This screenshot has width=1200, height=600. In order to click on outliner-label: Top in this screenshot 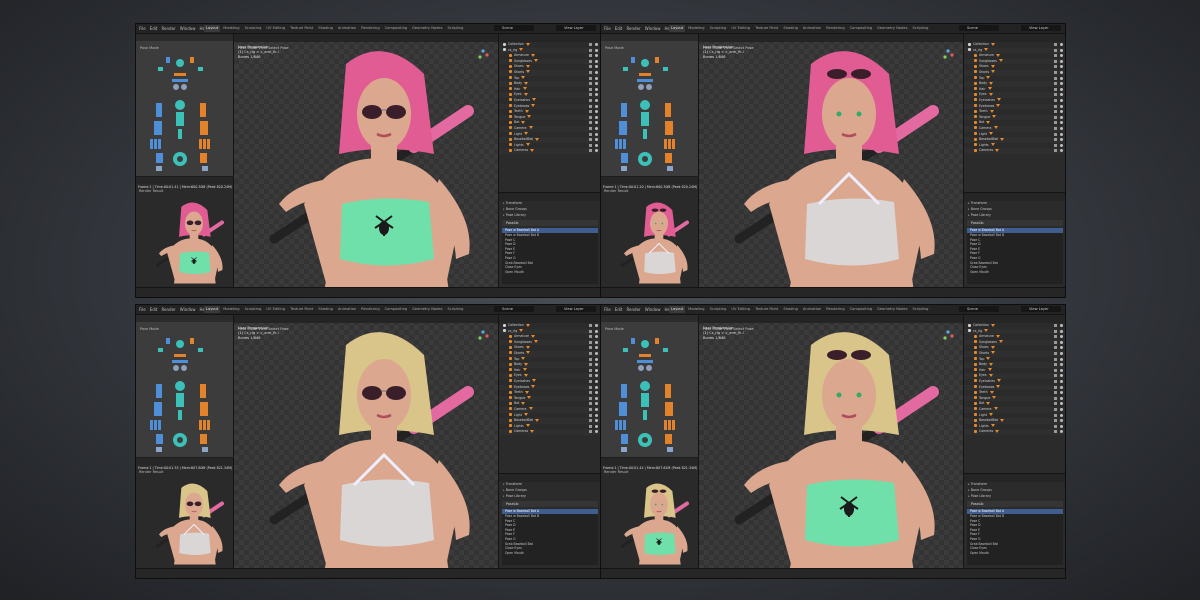, I will do `click(982, 358)`.